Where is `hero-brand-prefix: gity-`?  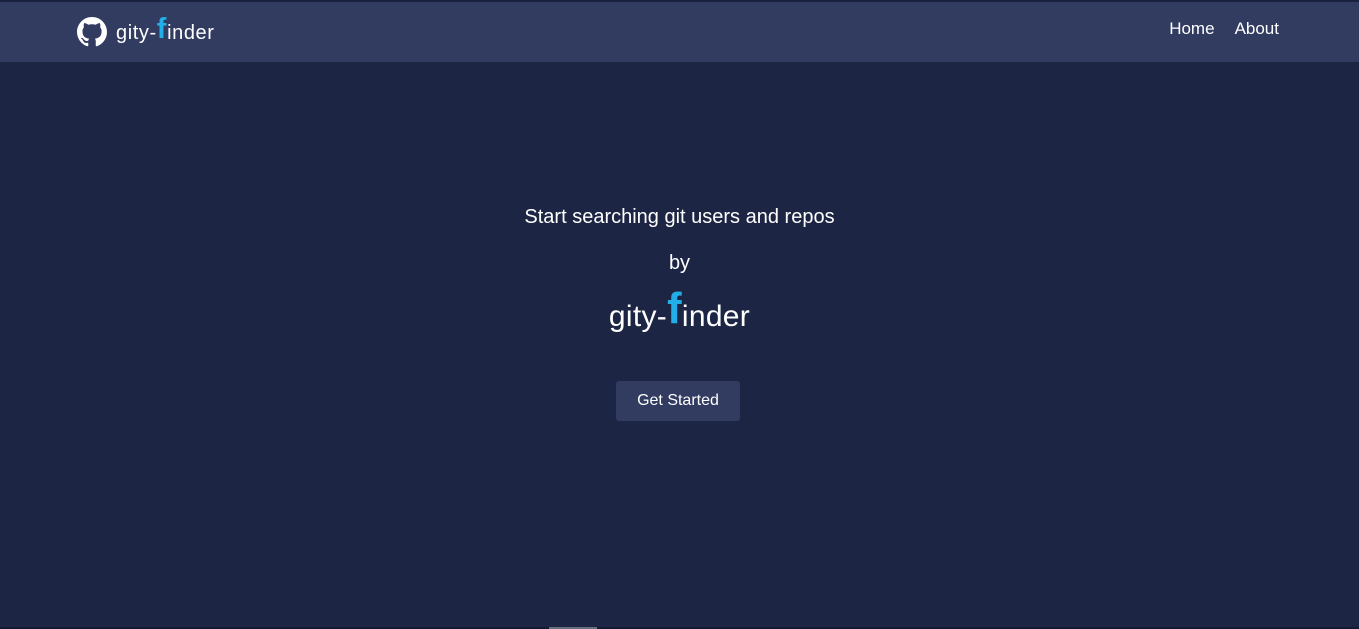
hero-brand-prefix: gity- is located at coordinates (638, 316).